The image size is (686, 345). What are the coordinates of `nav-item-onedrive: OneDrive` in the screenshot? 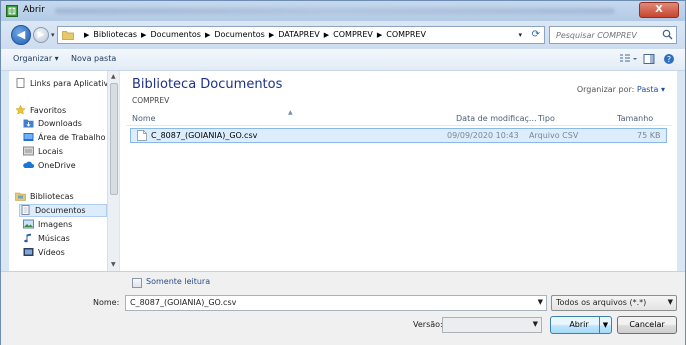 It's located at (49, 166).